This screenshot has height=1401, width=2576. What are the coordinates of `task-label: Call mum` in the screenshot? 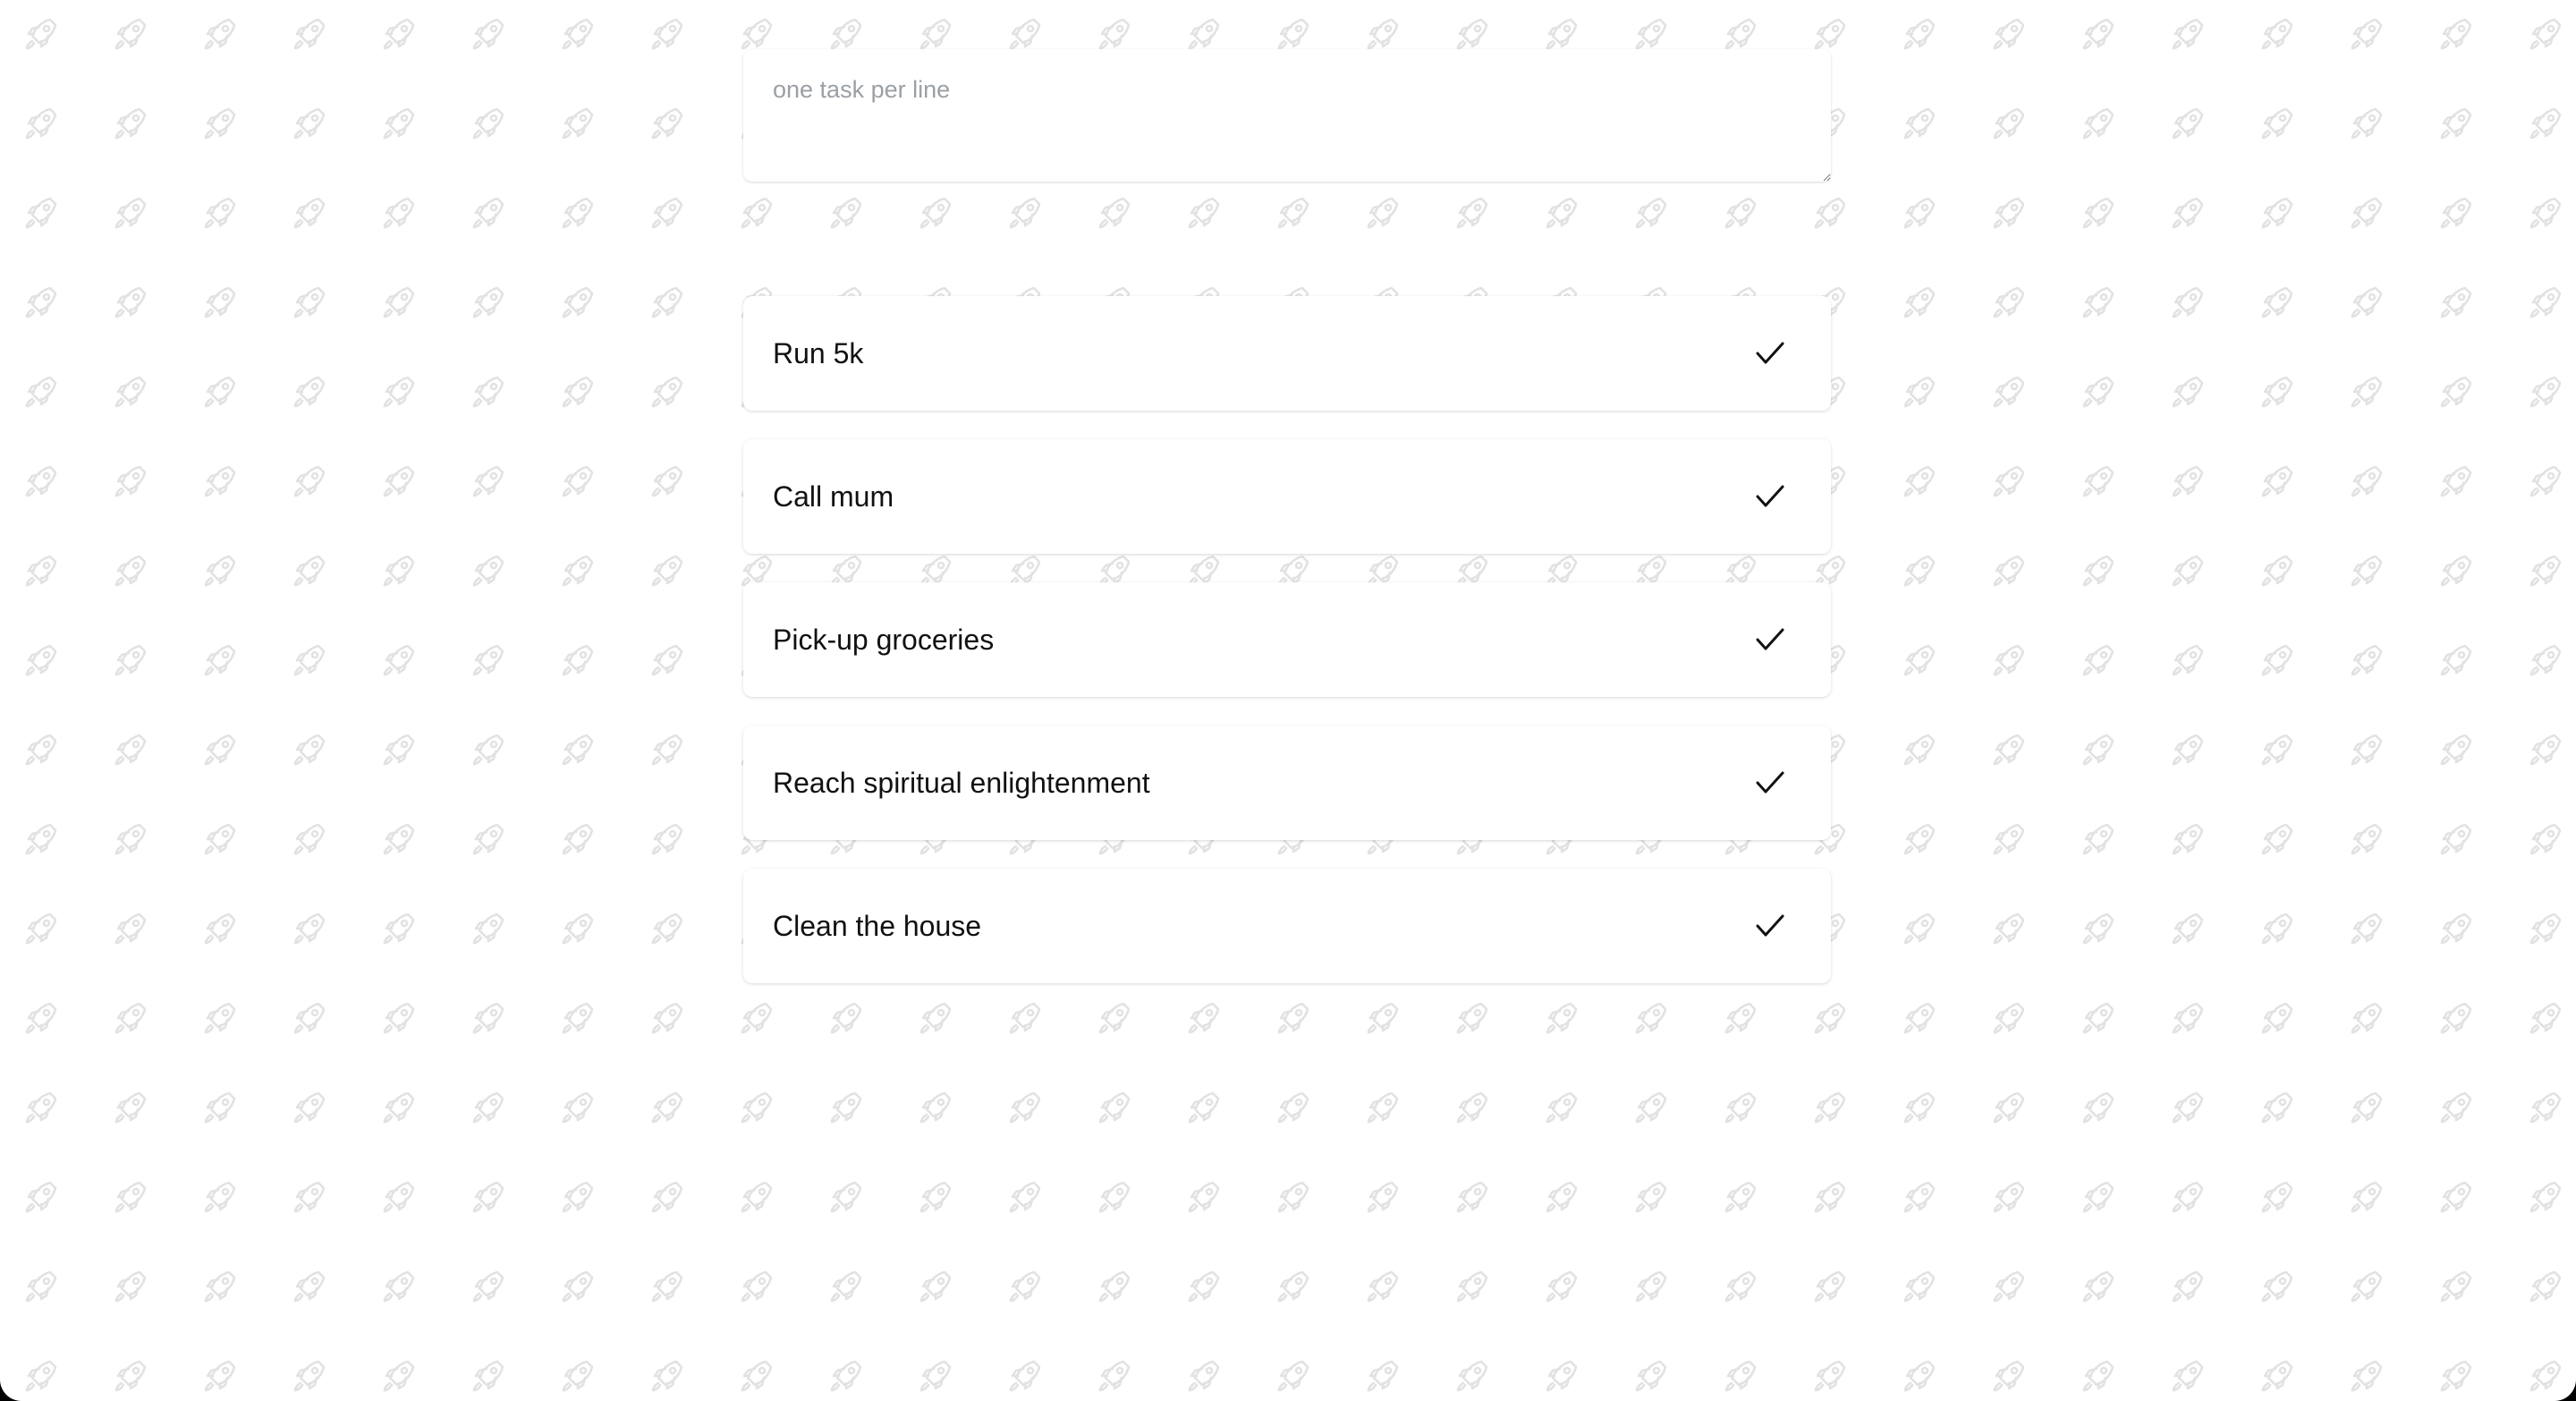 It's located at (833, 496).